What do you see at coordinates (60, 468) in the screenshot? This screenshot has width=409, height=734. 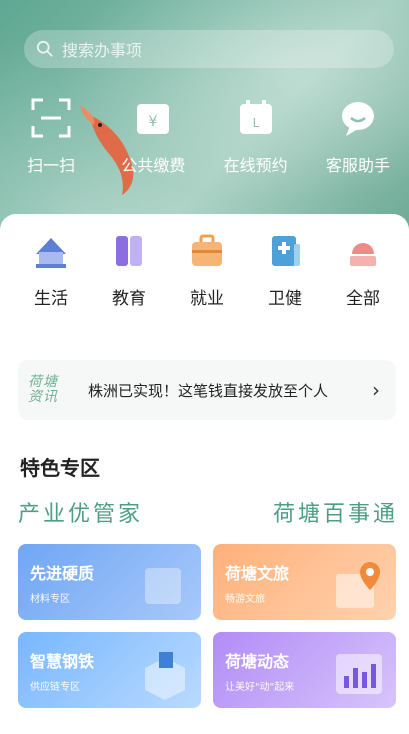 I see `section-title: 特色专区` at bounding box center [60, 468].